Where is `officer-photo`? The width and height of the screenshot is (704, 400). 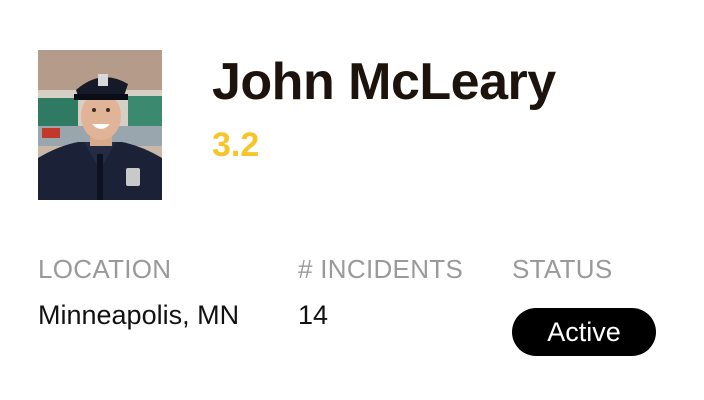
officer-photo is located at coordinates (100, 125).